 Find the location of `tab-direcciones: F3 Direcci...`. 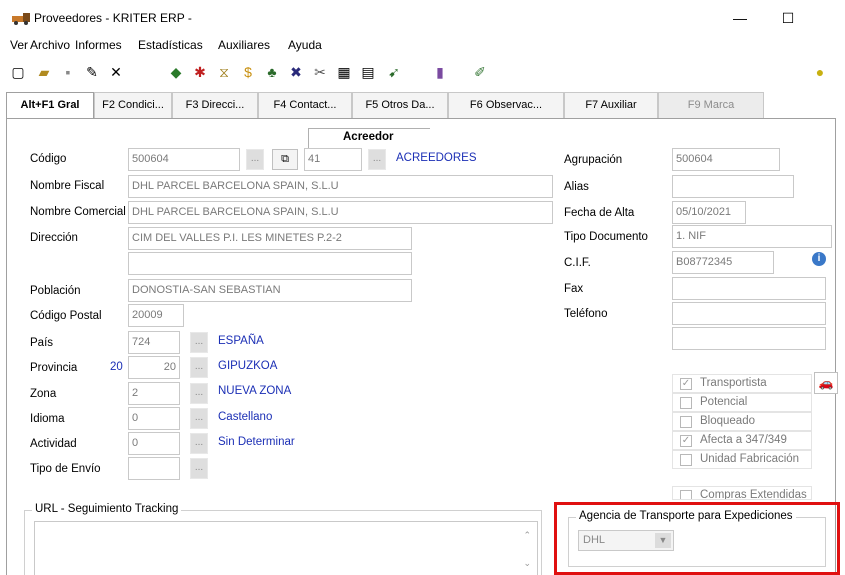

tab-direcciones: F3 Direcci... is located at coordinates (215, 105).